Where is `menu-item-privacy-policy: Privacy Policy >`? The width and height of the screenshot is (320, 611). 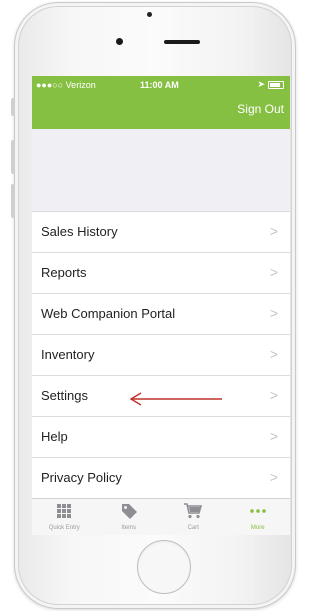 menu-item-privacy-policy: Privacy Policy > is located at coordinates (161, 478).